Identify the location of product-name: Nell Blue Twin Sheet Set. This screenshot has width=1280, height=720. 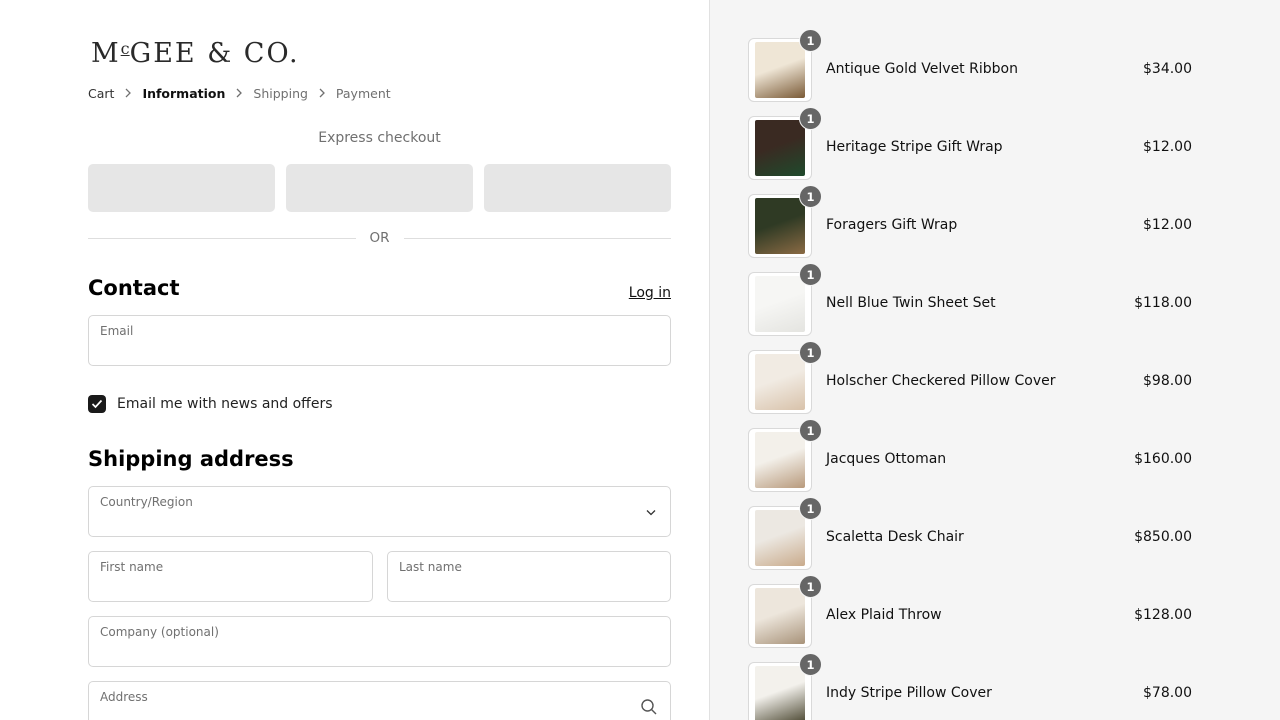
(911, 303).